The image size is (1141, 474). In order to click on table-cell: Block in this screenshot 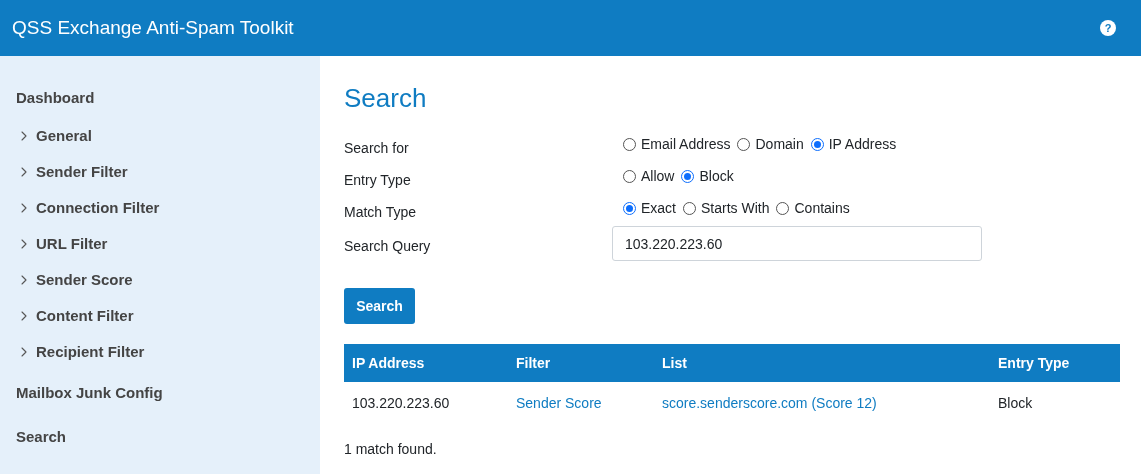, I will do `click(1055, 403)`.